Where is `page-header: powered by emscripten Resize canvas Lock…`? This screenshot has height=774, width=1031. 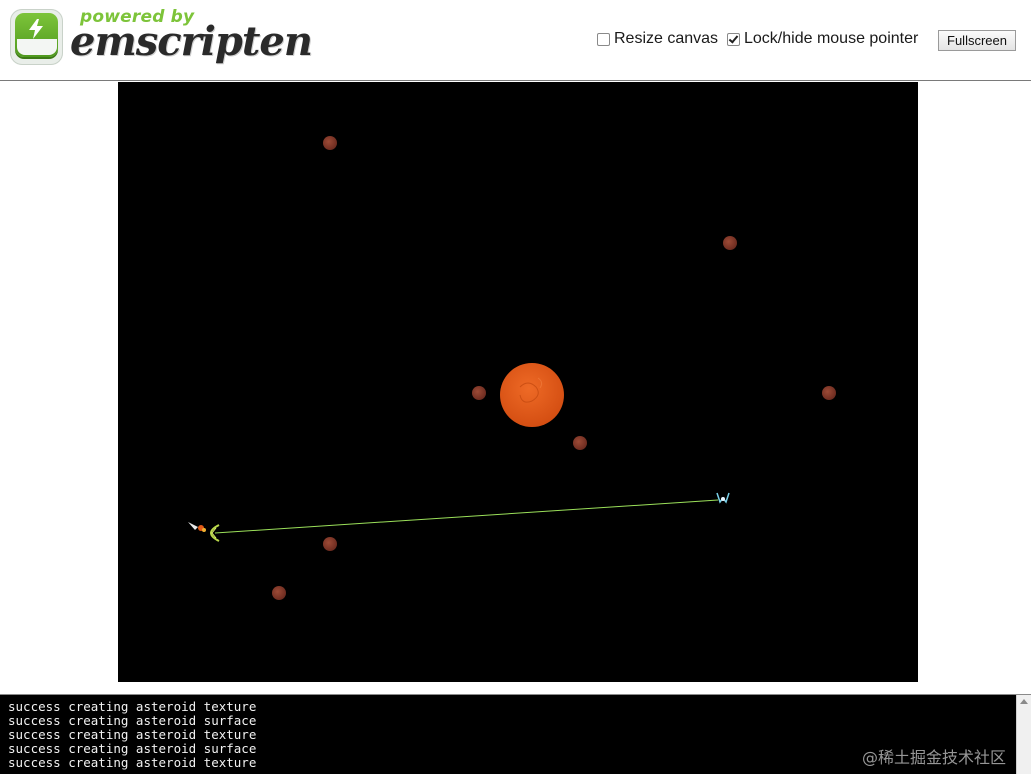
page-header: powered by emscripten Resize canvas Lock… is located at coordinates (515, 40).